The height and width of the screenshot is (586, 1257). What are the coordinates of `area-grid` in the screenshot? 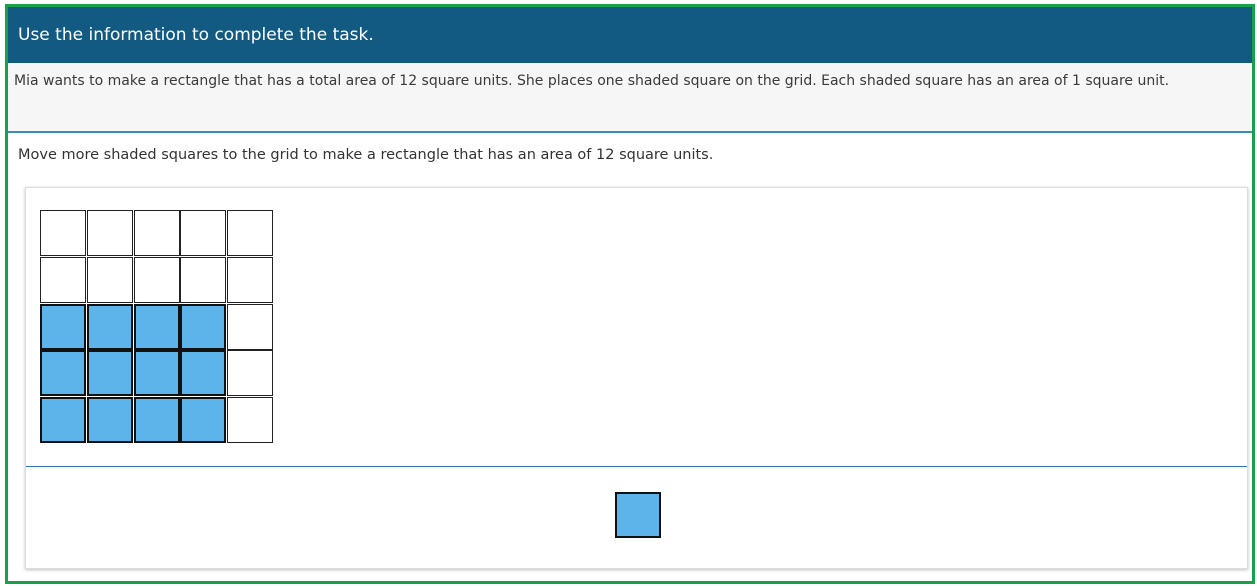 It's located at (157, 327).